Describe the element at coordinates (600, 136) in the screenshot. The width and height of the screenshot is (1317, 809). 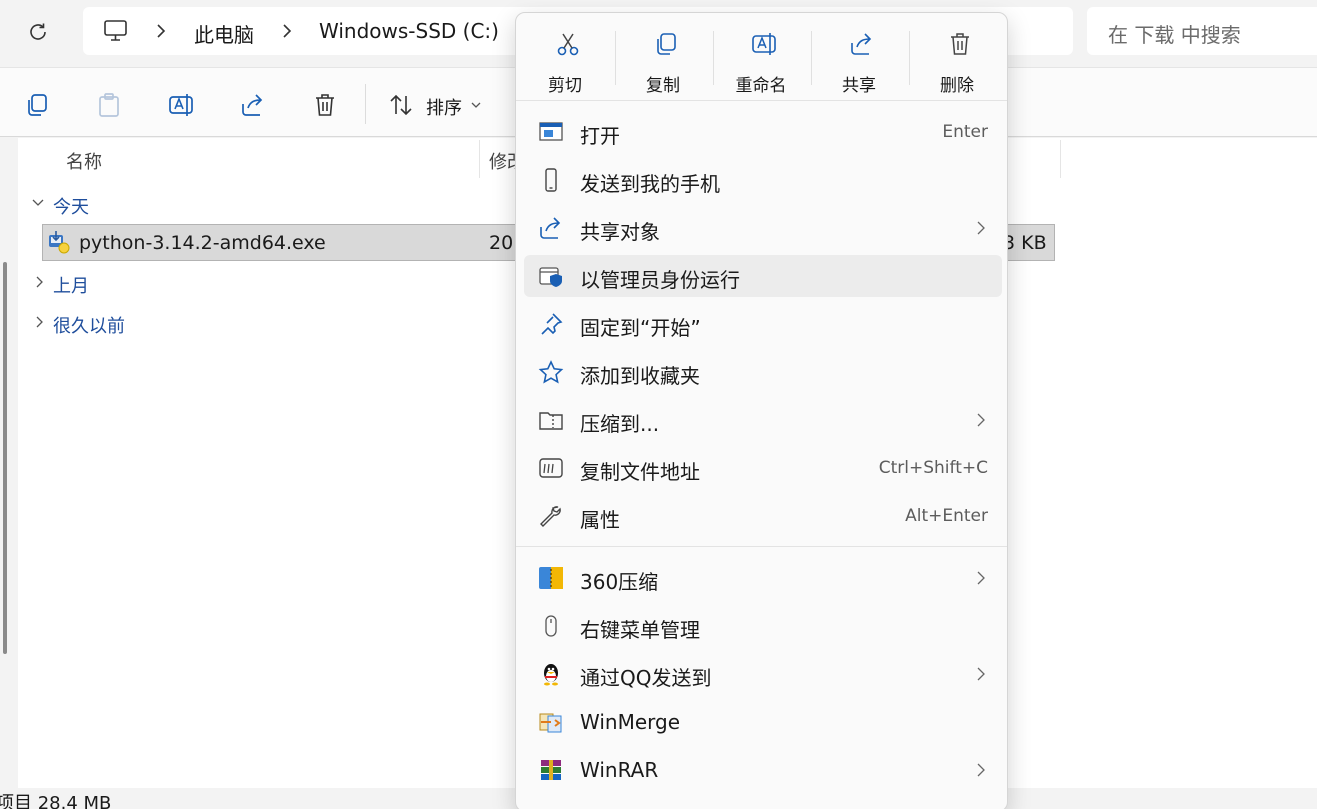
I see `menu-item-label: 打开` at that location.